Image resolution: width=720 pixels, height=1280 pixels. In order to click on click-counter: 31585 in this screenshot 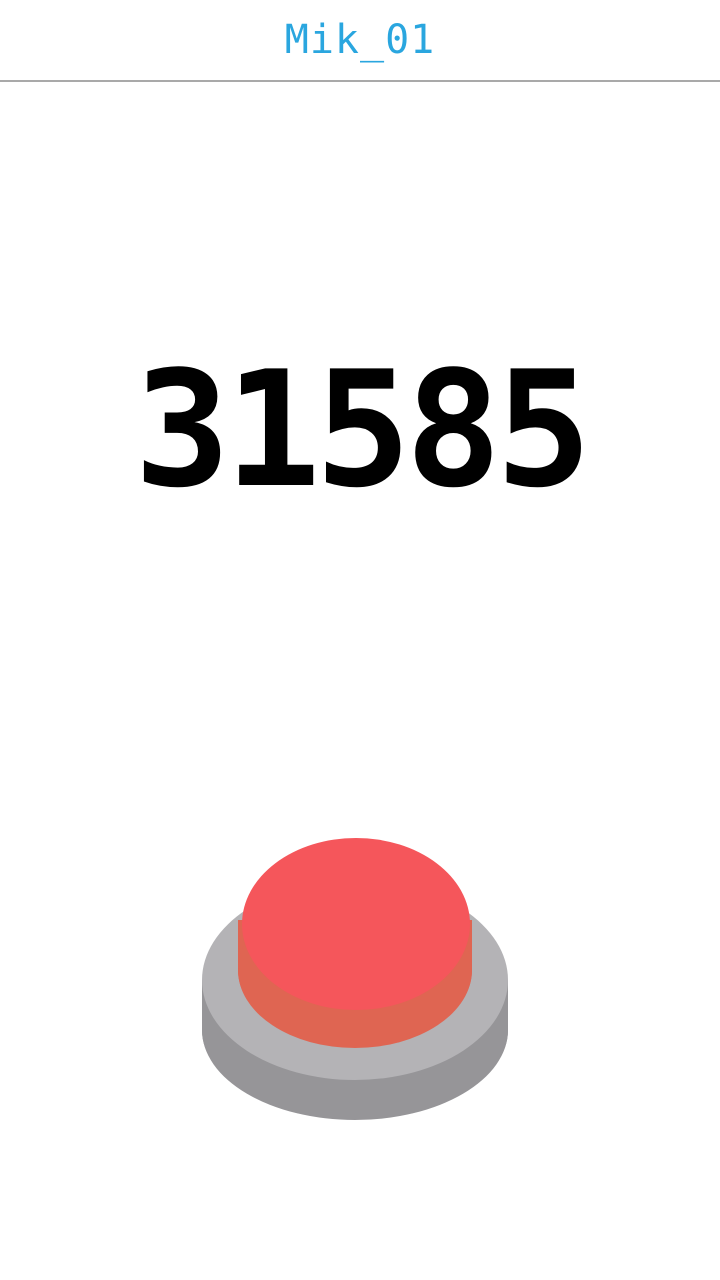, I will do `click(360, 430)`.